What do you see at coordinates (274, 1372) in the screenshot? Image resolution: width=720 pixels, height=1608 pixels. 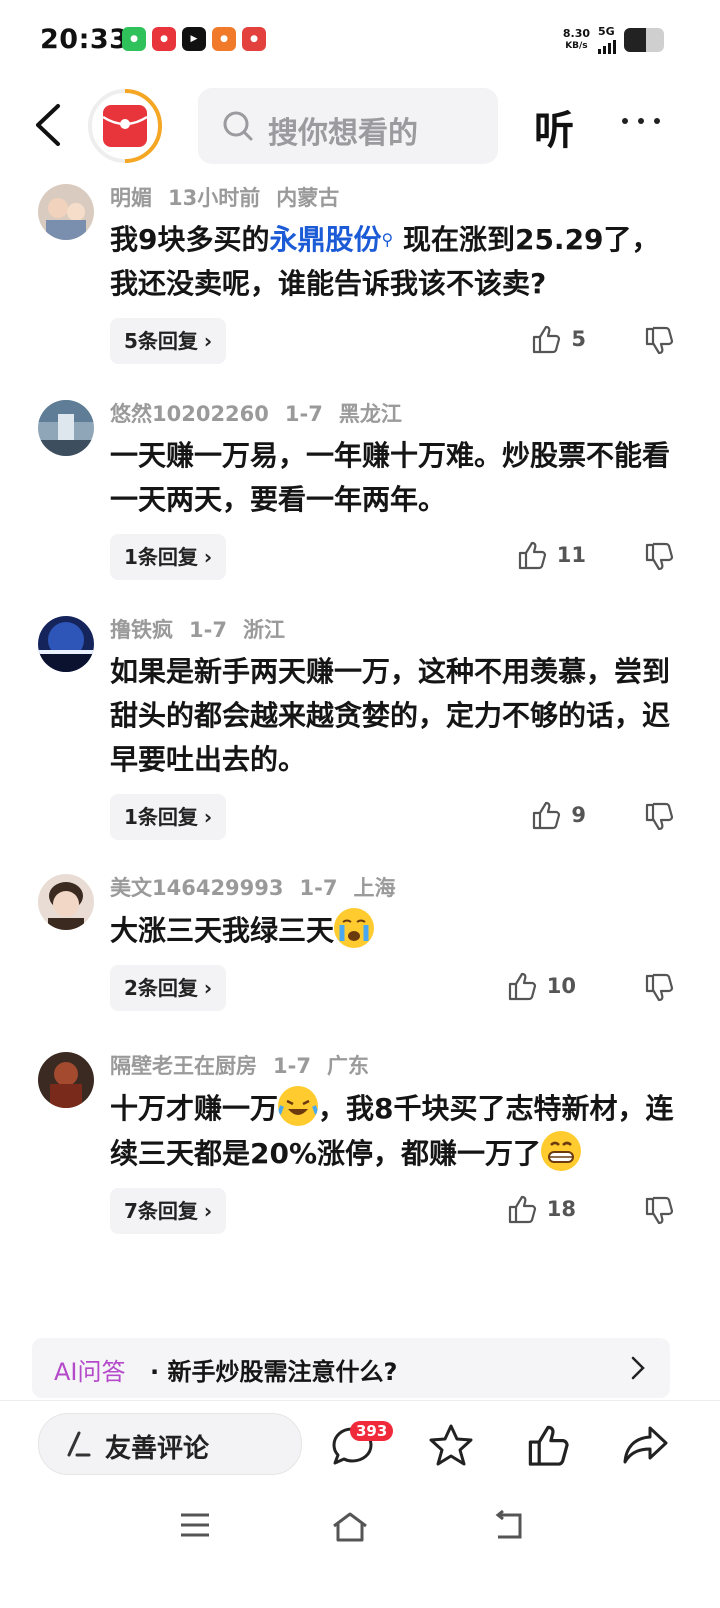 I see `ai-question-text: · 新手炒股需注意什么?` at bounding box center [274, 1372].